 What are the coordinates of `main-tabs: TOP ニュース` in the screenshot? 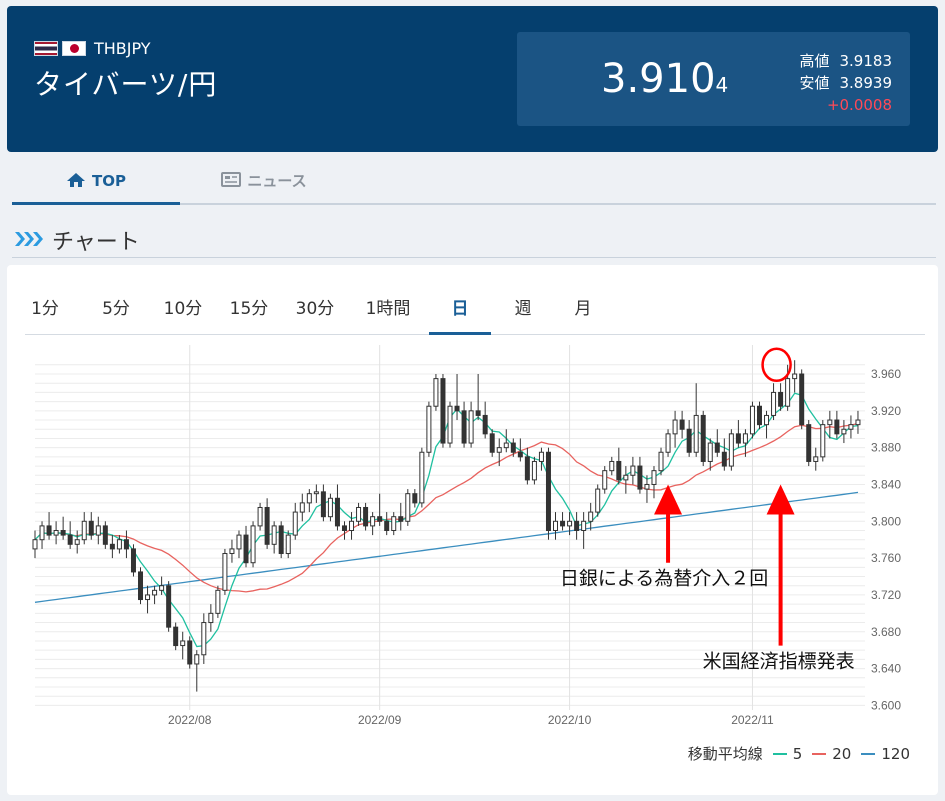 It's located at (474, 182).